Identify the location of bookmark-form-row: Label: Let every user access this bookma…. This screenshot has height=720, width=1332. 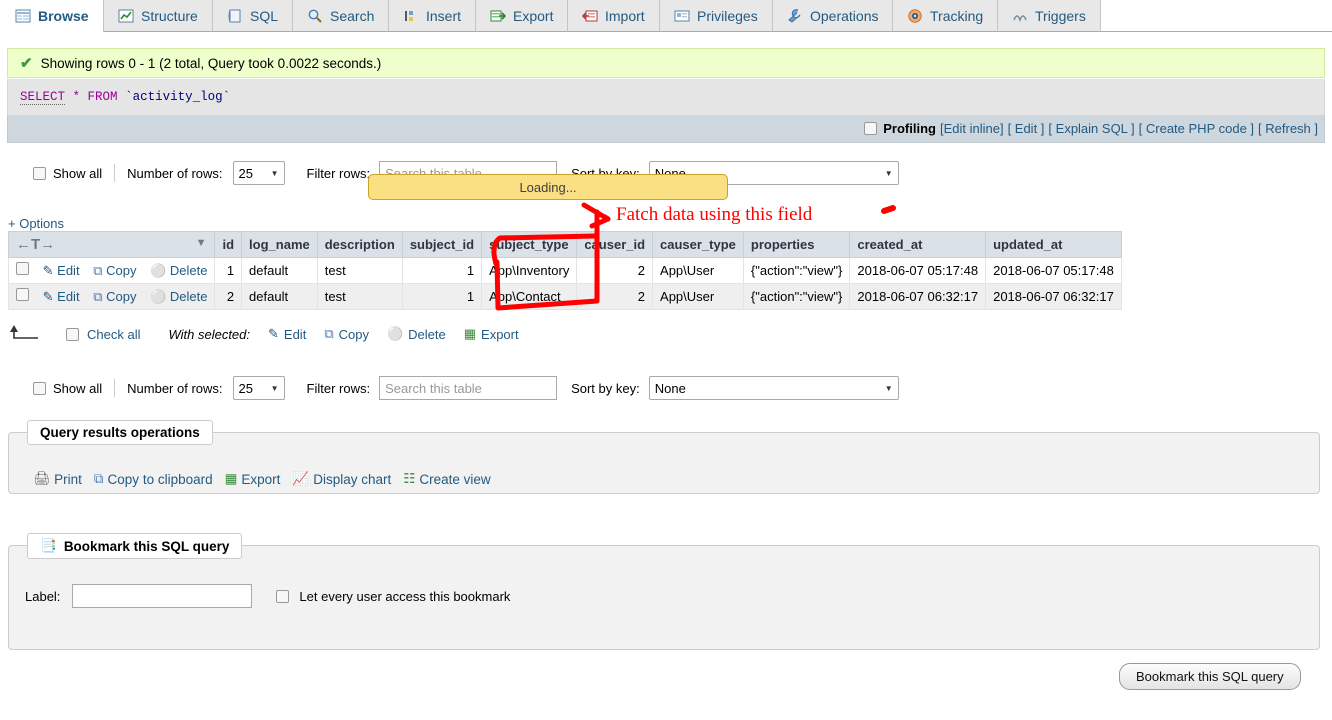
(267, 596).